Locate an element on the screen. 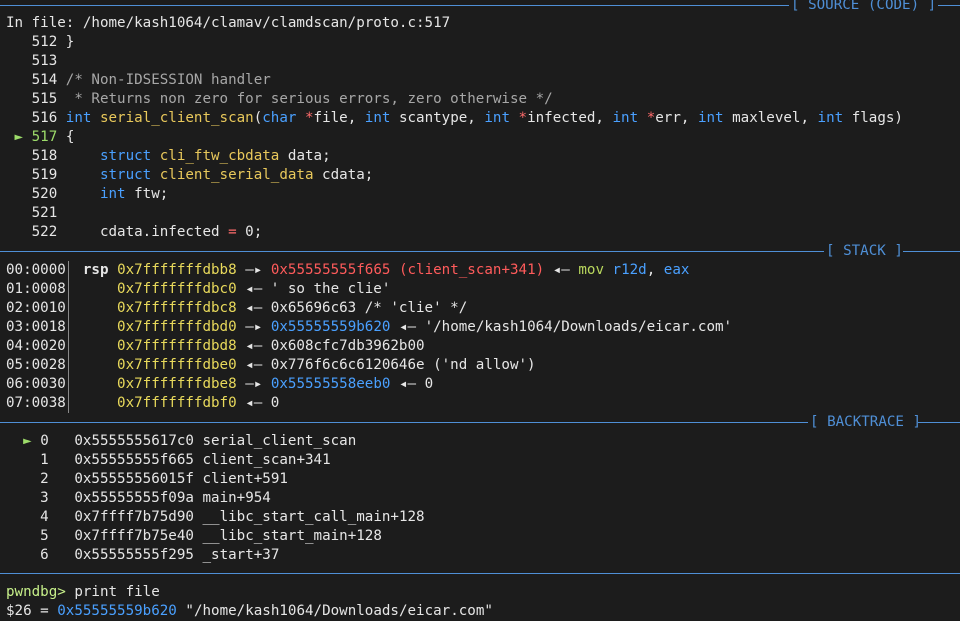 Image resolution: width=960 pixels, height=621 pixels. backtrace-frame: 2 0x55555556015f client+591 is located at coordinates (164, 479).